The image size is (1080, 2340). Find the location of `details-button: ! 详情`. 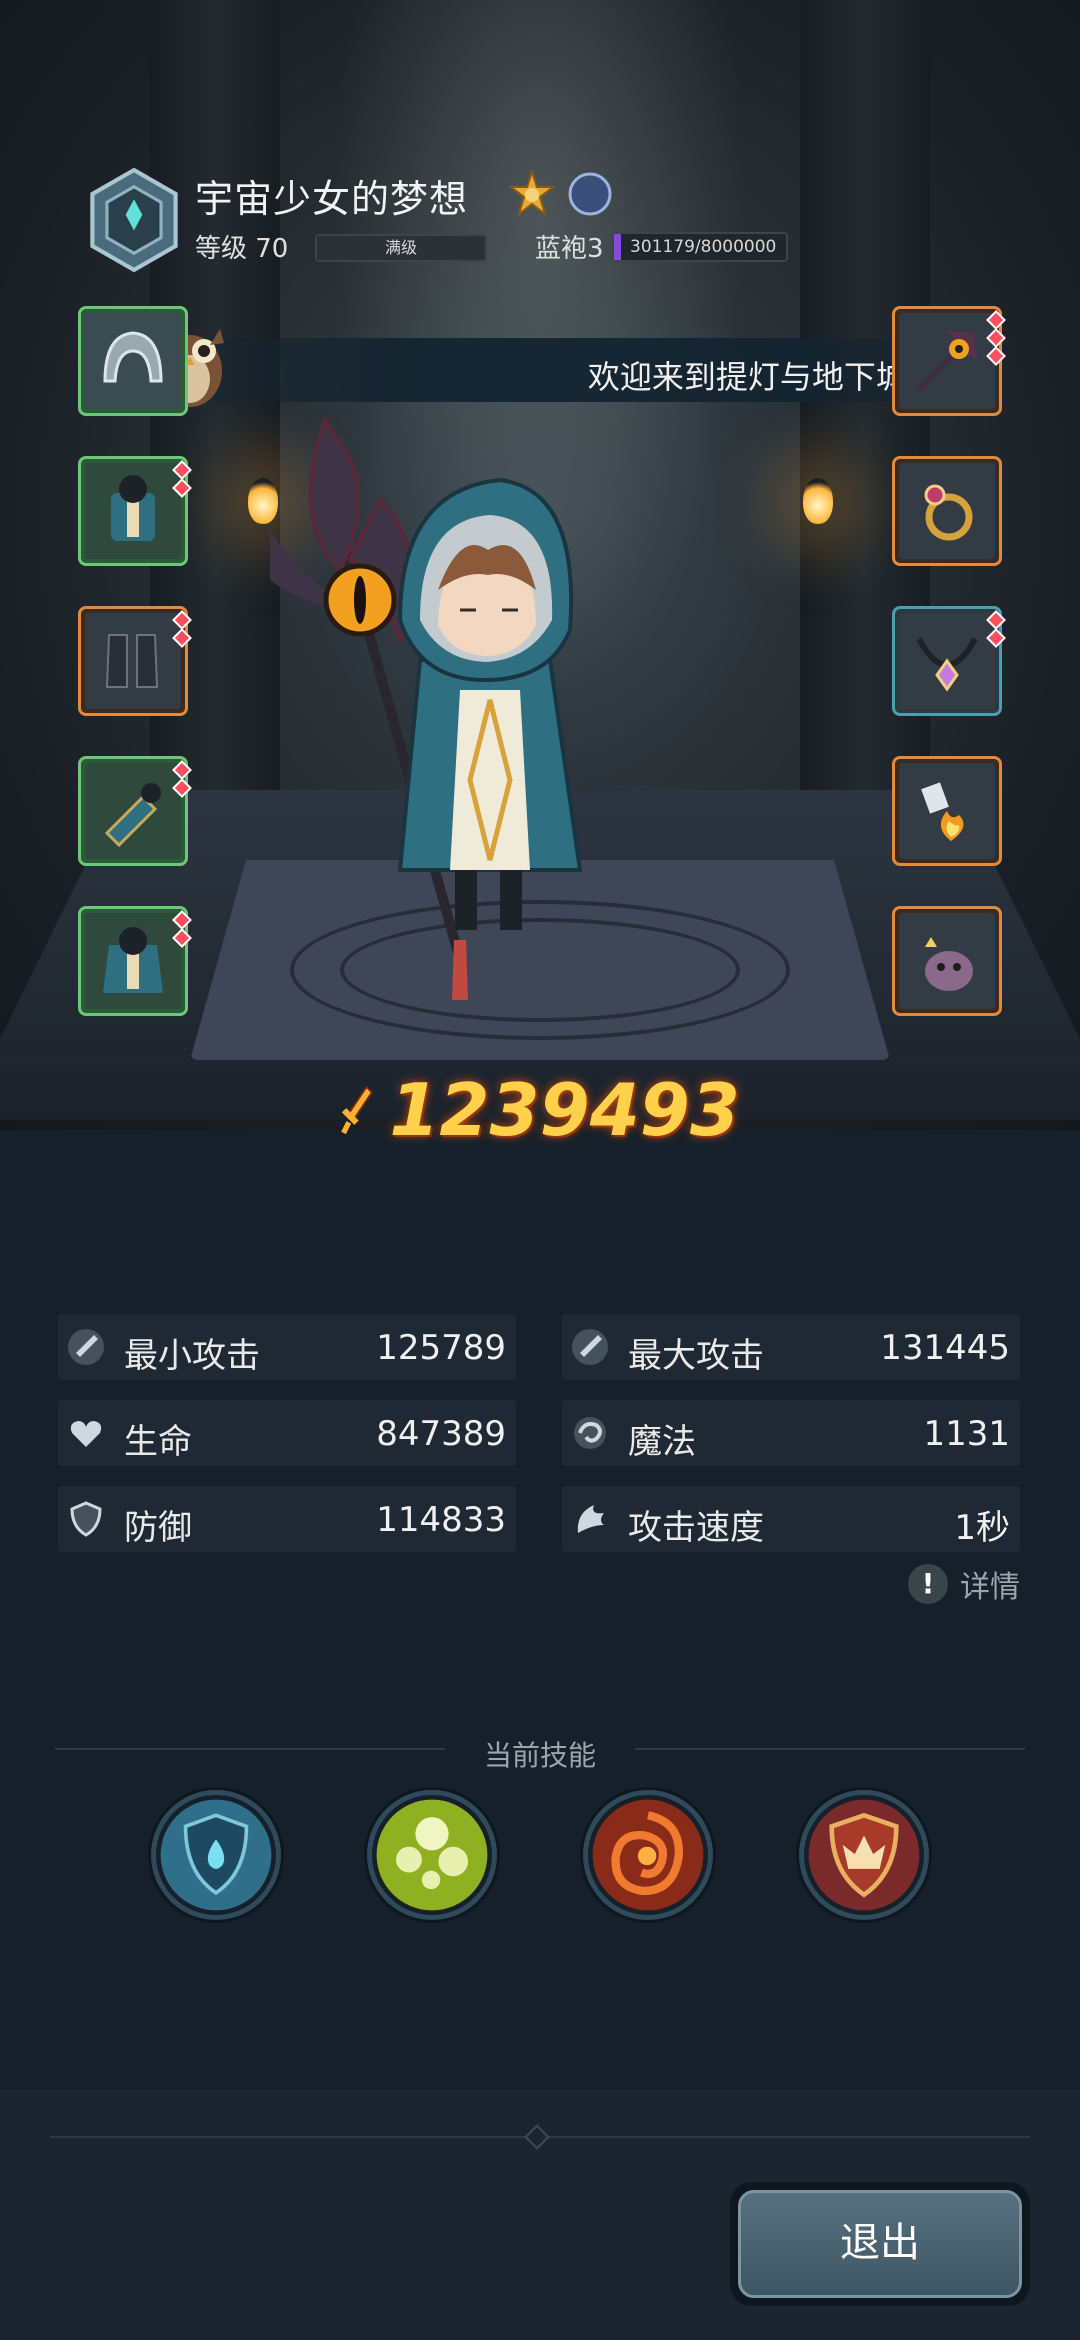

details-button: ! 详情 is located at coordinates (964, 1584).